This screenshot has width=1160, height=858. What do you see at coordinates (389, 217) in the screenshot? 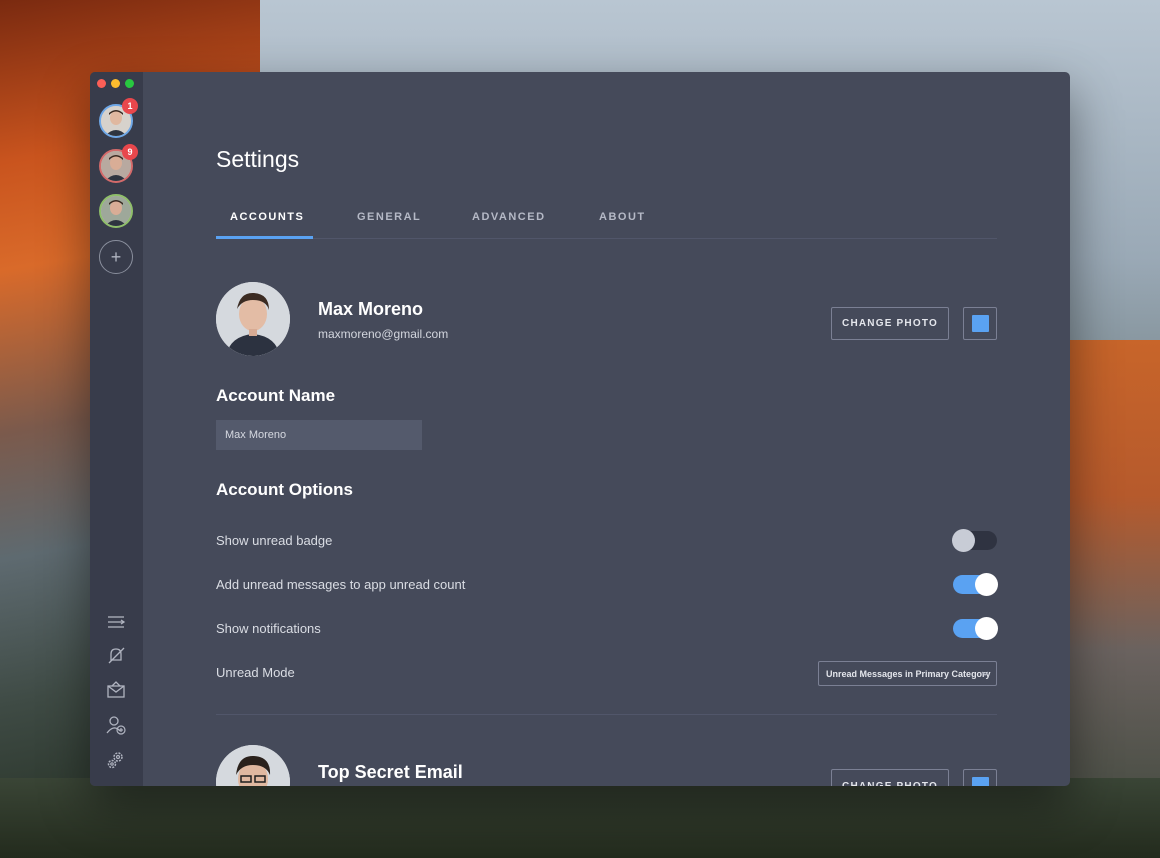
I see `tab-general: GENERAL` at bounding box center [389, 217].